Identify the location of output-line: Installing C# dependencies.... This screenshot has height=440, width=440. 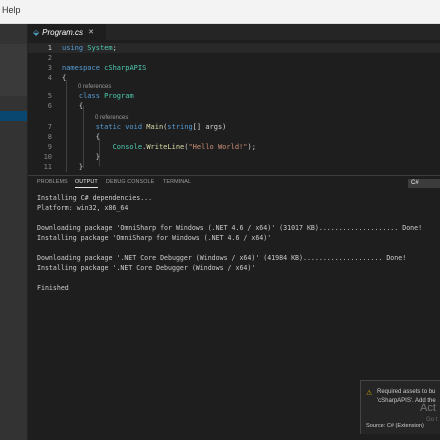
(95, 198).